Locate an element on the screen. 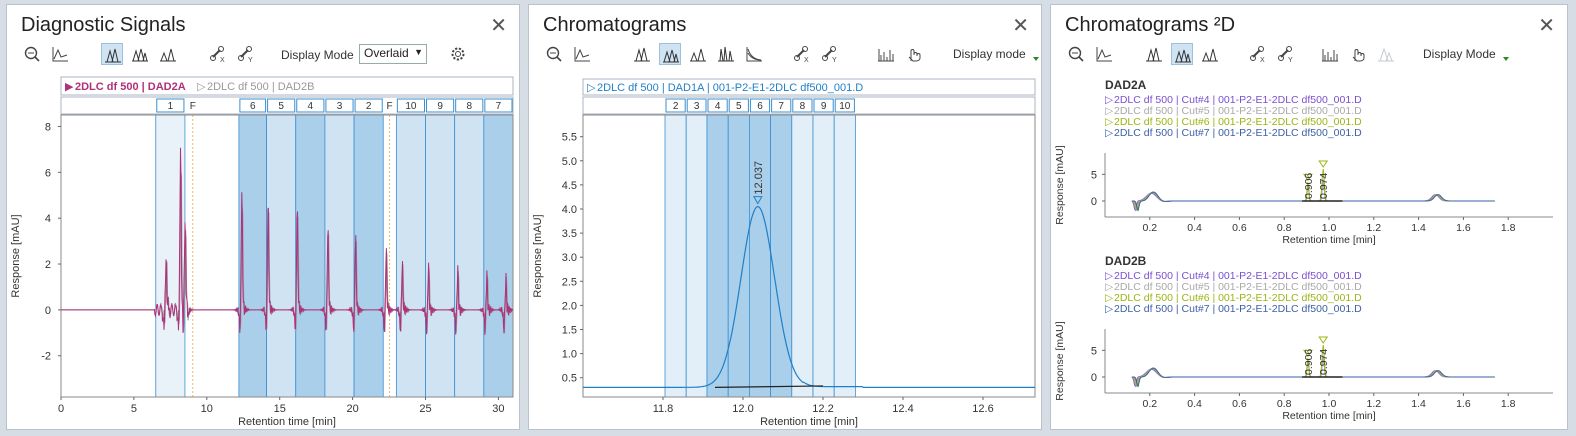  fraction-label: 4 is located at coordinates (311, 106).